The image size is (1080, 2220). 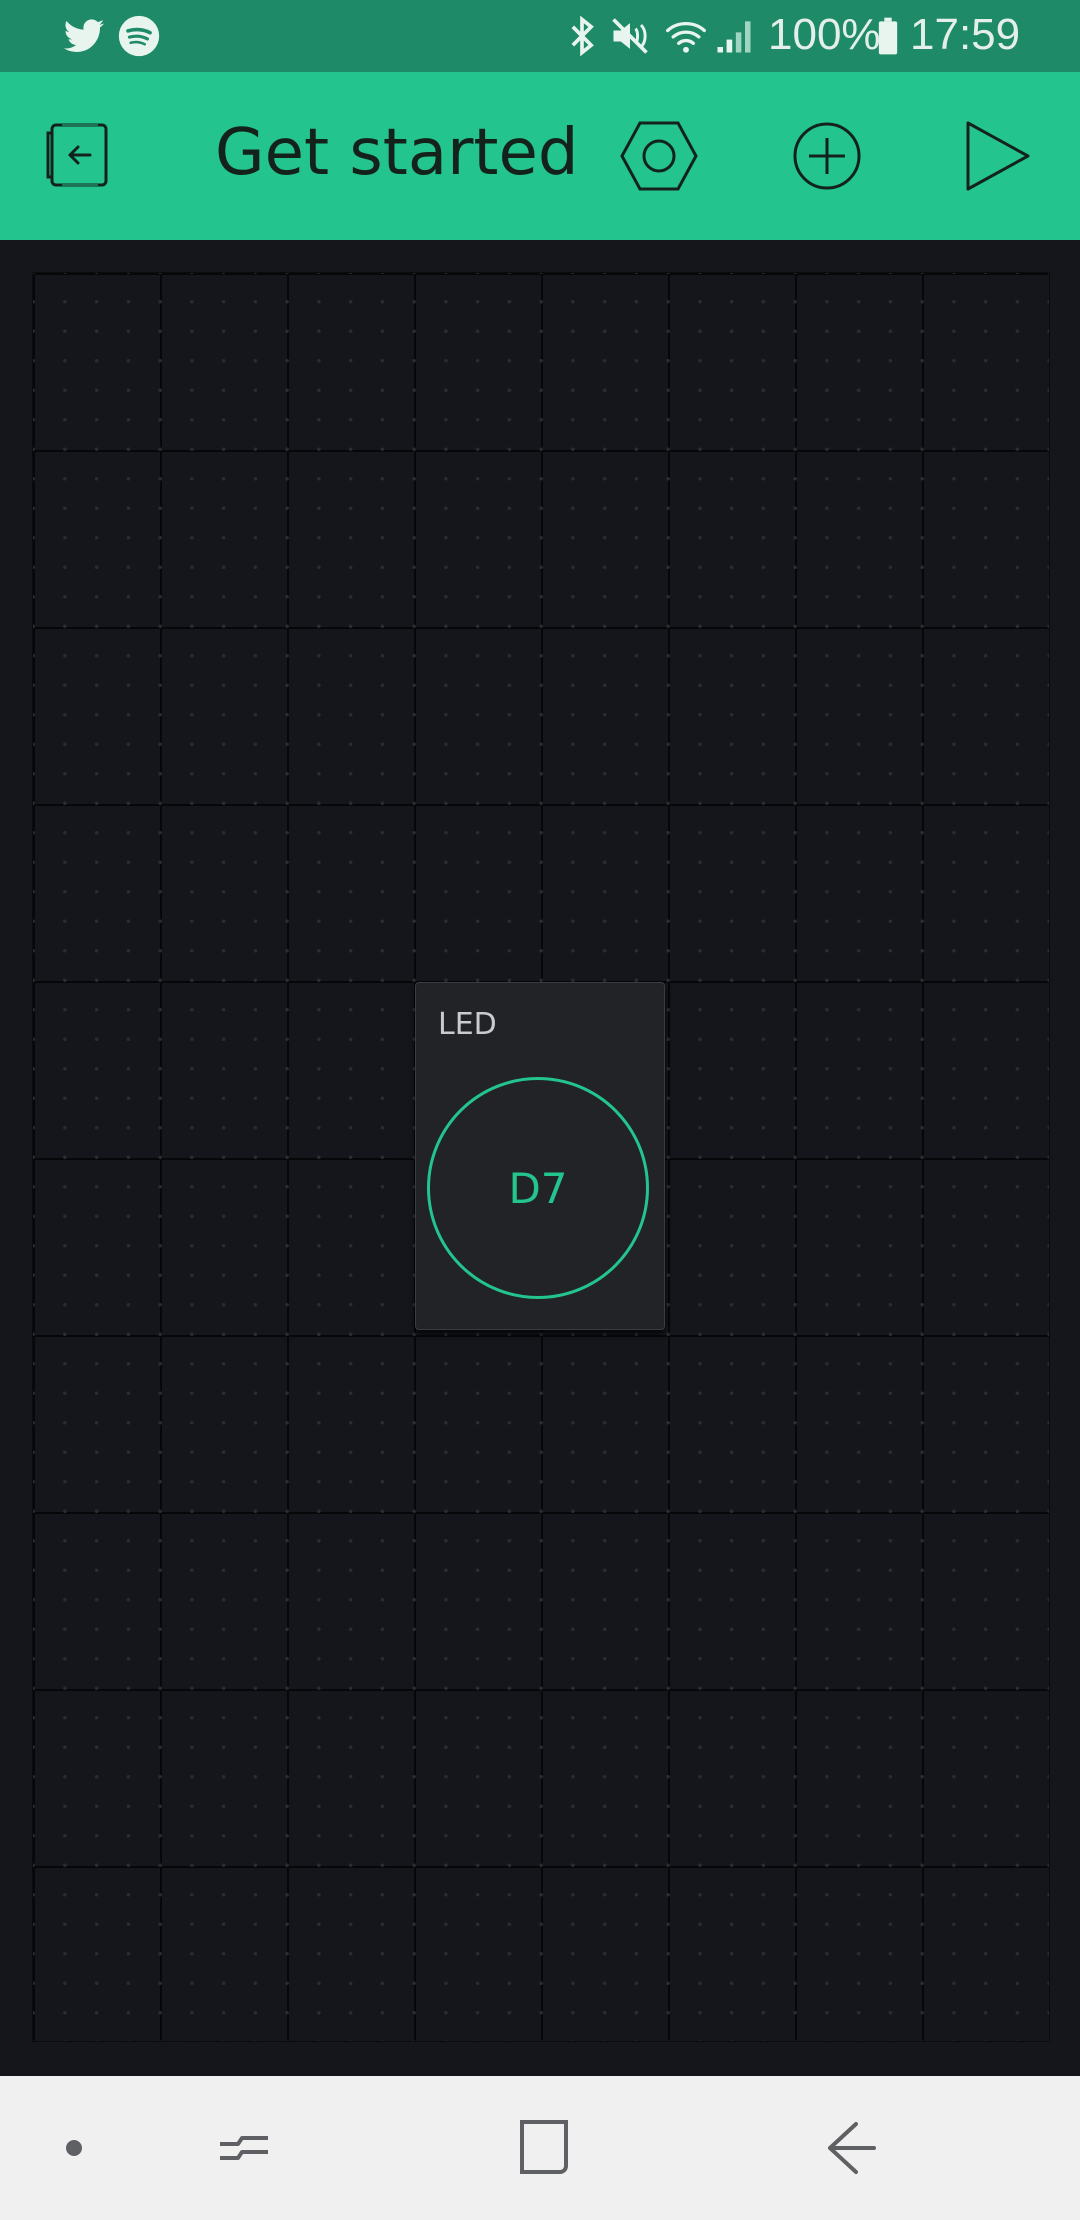 I want to click on twitter-icon, so click(x=84, y=36).